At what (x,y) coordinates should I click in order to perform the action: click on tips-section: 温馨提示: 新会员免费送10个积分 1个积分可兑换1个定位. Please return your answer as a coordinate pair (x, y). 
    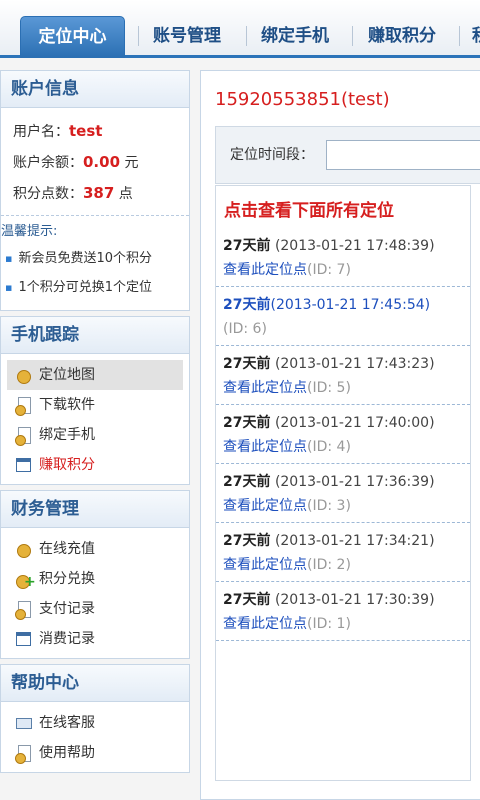
    Looking at the image, I should click on (95, 262).